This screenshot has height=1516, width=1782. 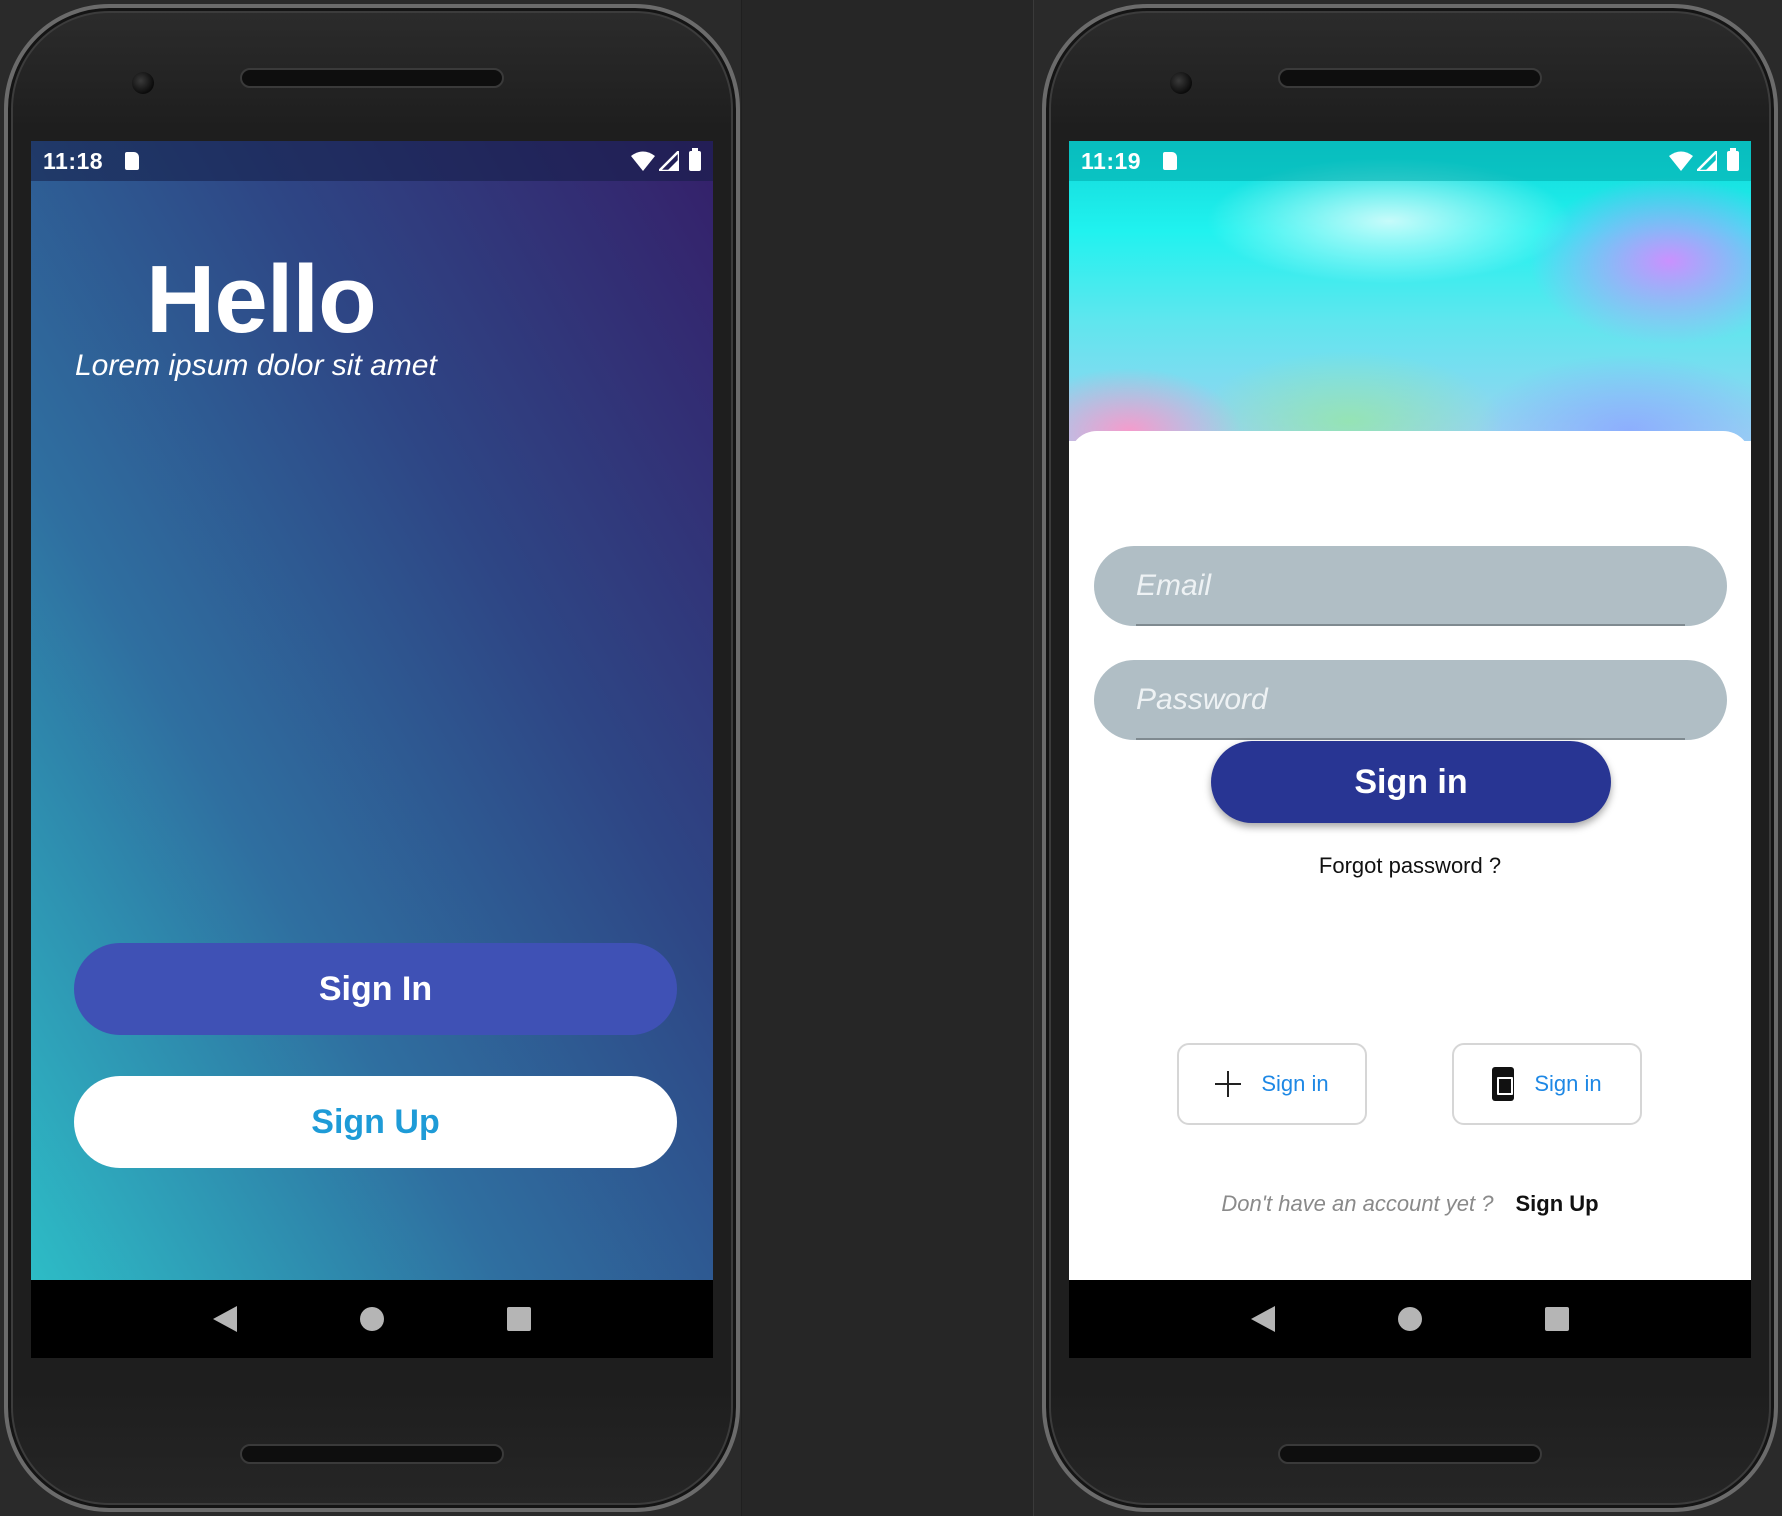 I want to click on password-field: Password, so click(x=1410, y=700).